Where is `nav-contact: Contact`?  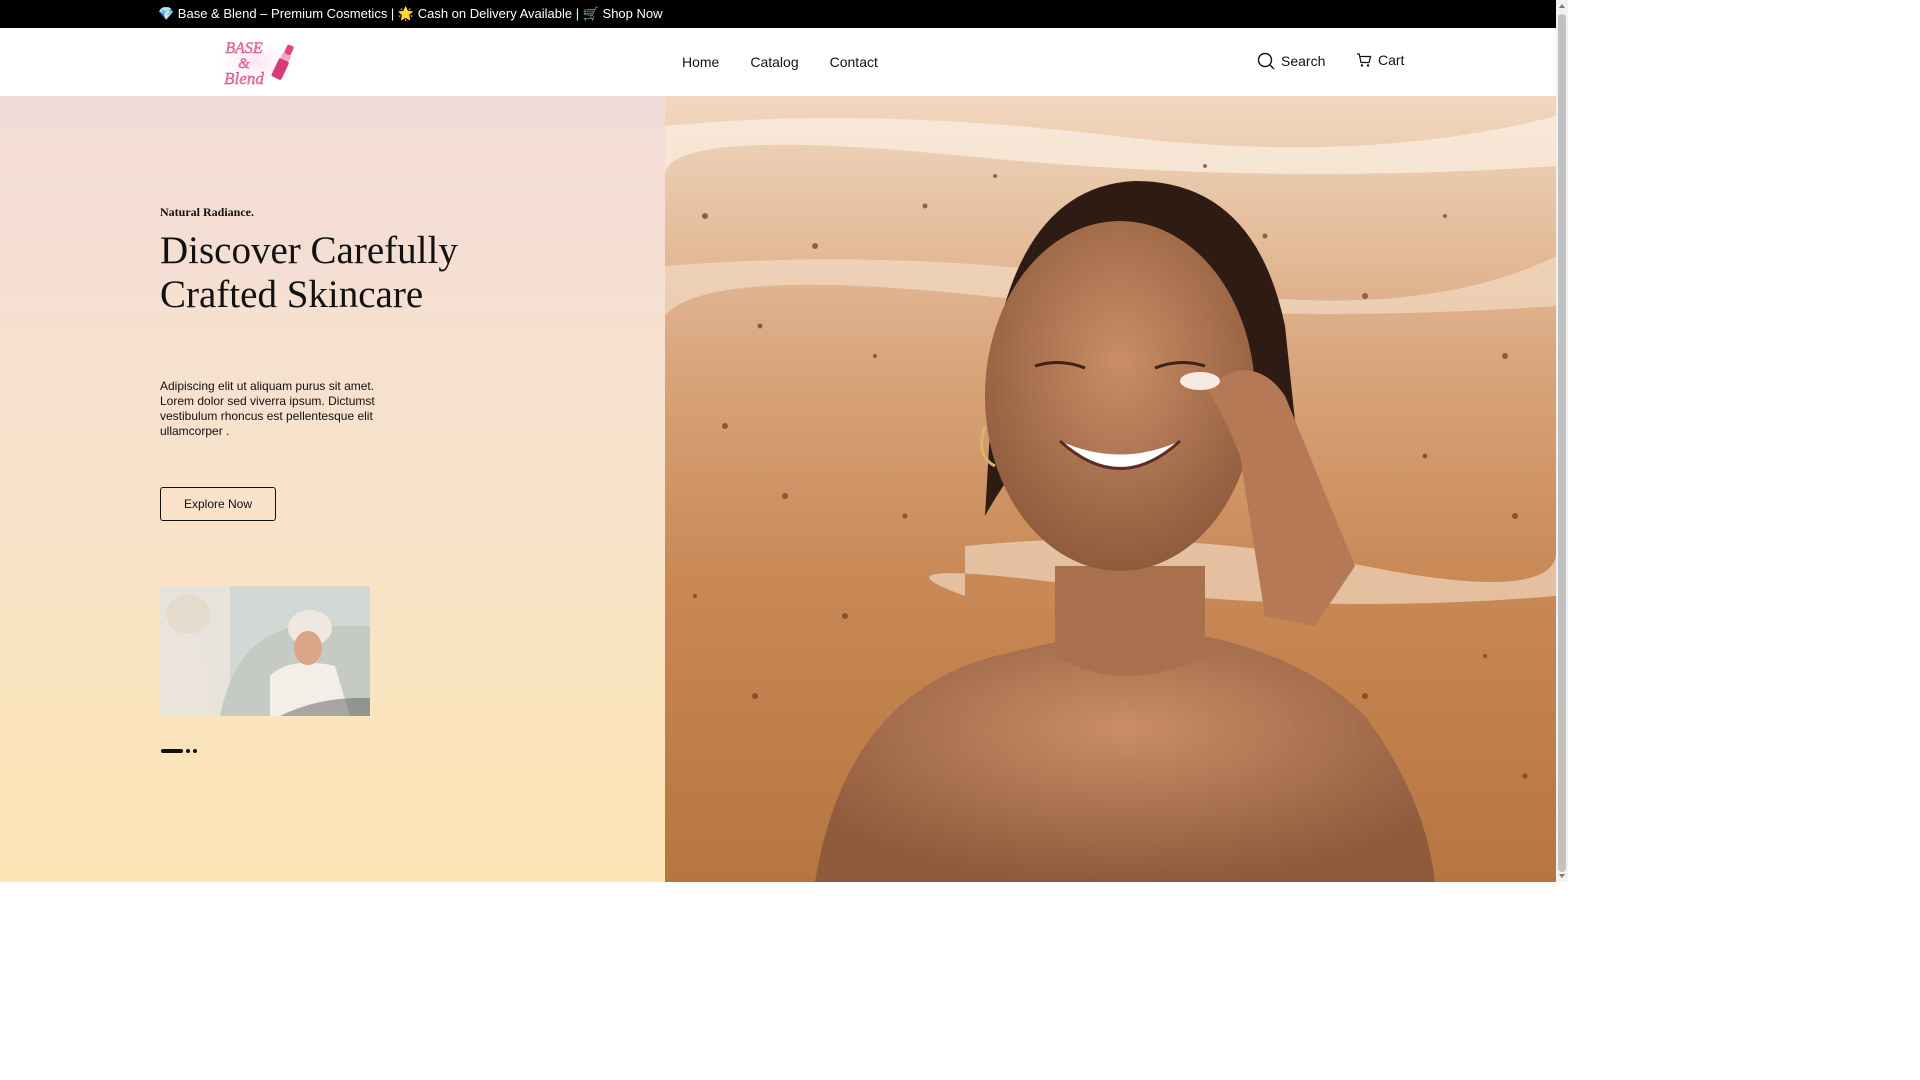
nav-contact: Contact is located at coordinates (854, 62).